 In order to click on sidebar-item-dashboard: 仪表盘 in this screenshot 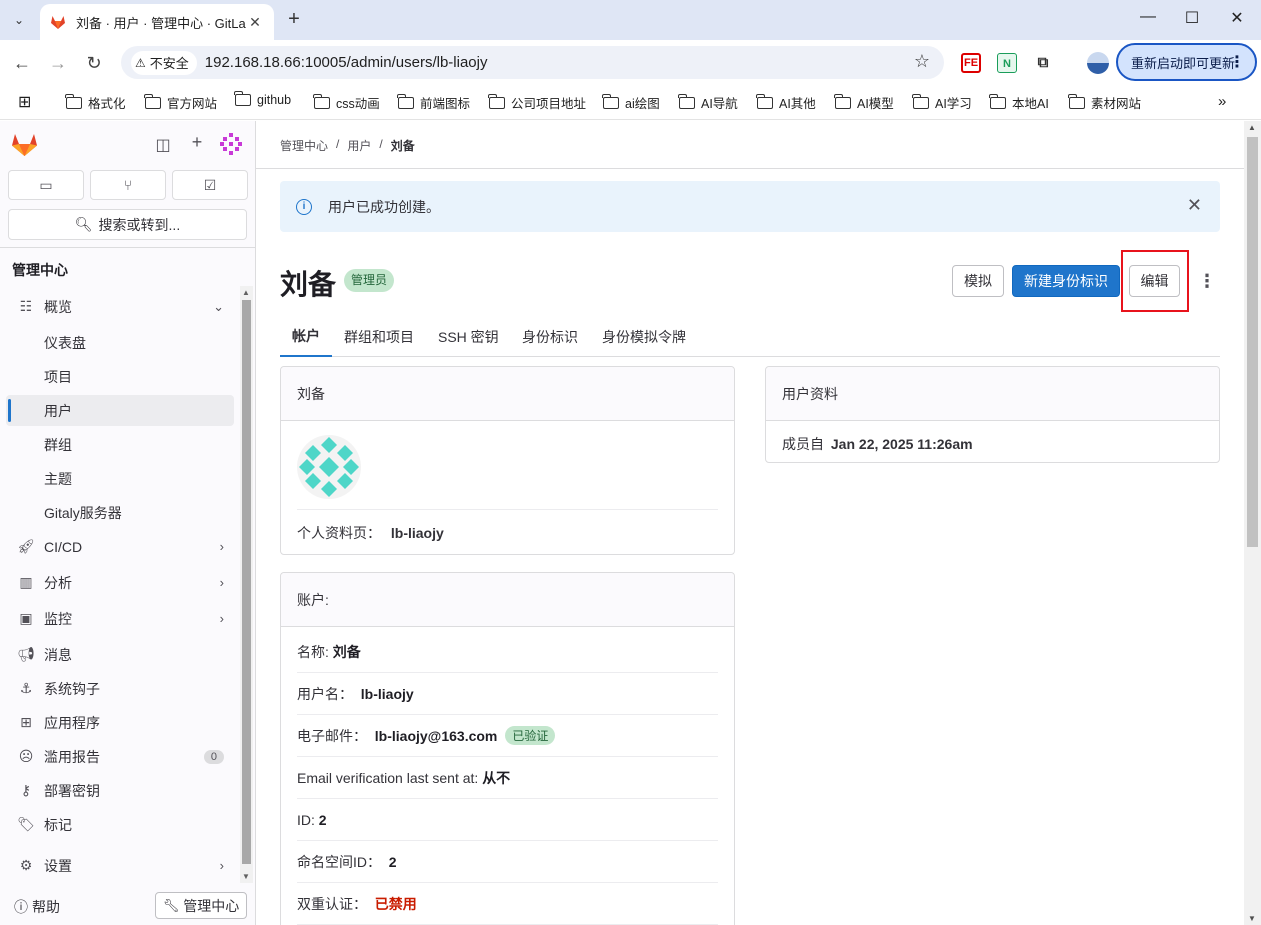, I will do `click(120, 342)`.